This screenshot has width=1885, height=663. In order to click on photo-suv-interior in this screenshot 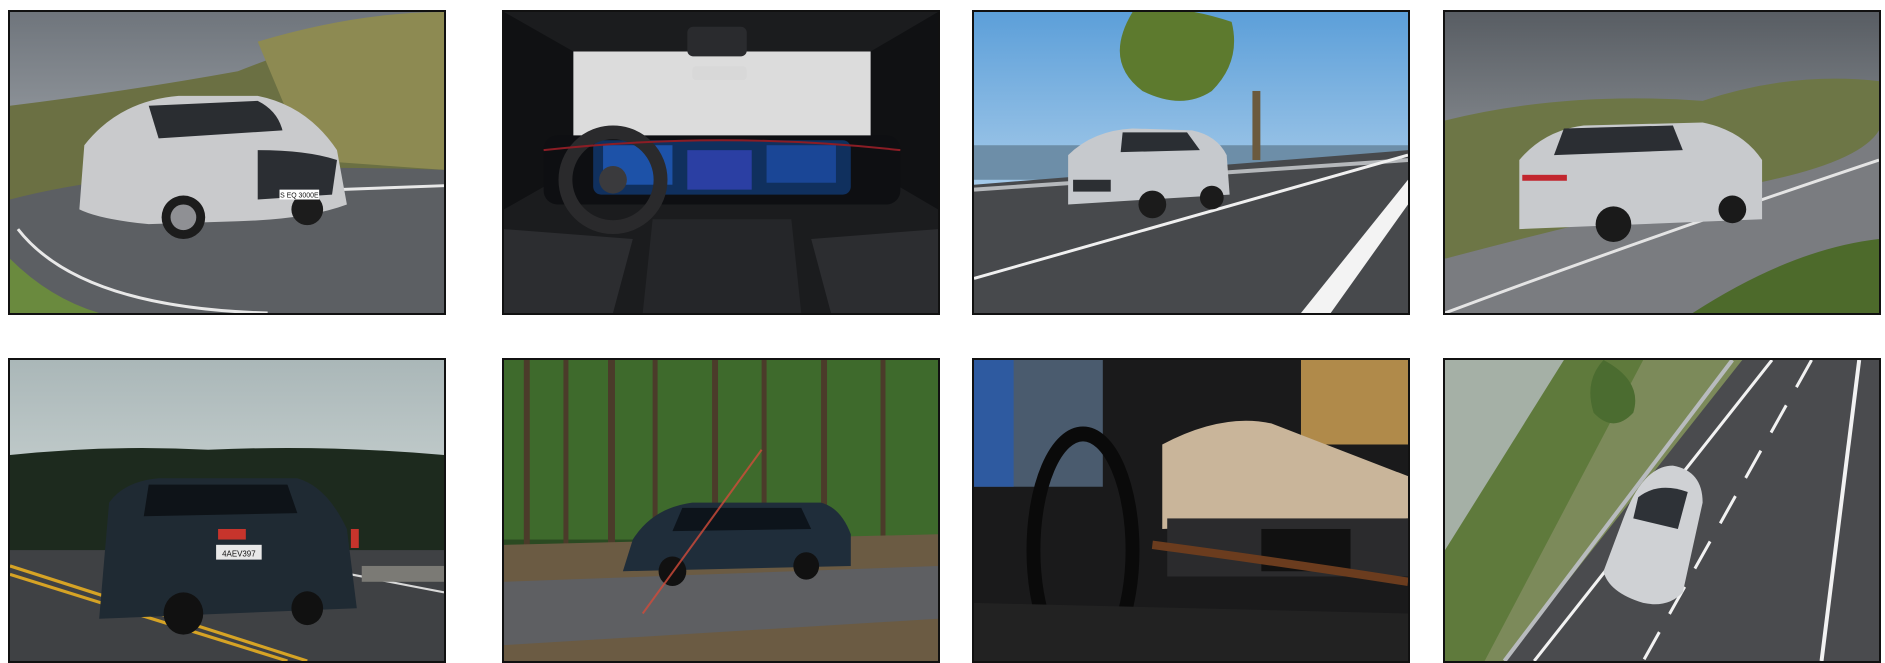, I will do `click(721, 162)`.